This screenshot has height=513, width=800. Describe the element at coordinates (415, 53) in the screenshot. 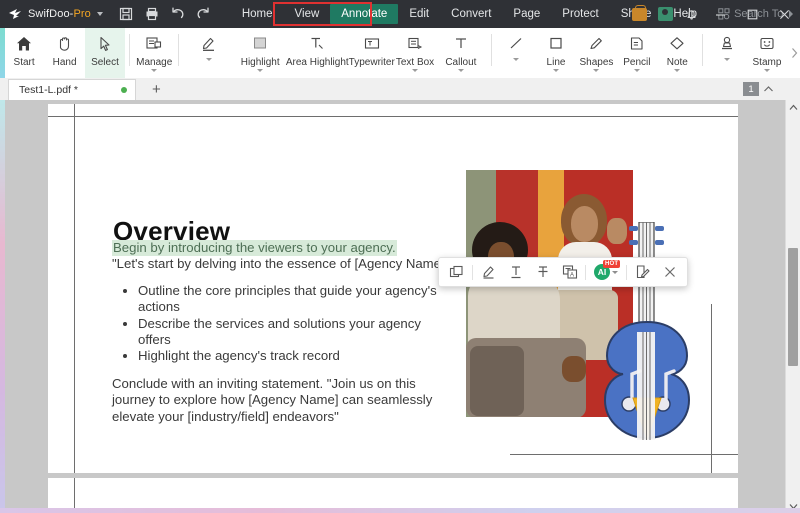

I see `tool-callout: Text Box` at that location.